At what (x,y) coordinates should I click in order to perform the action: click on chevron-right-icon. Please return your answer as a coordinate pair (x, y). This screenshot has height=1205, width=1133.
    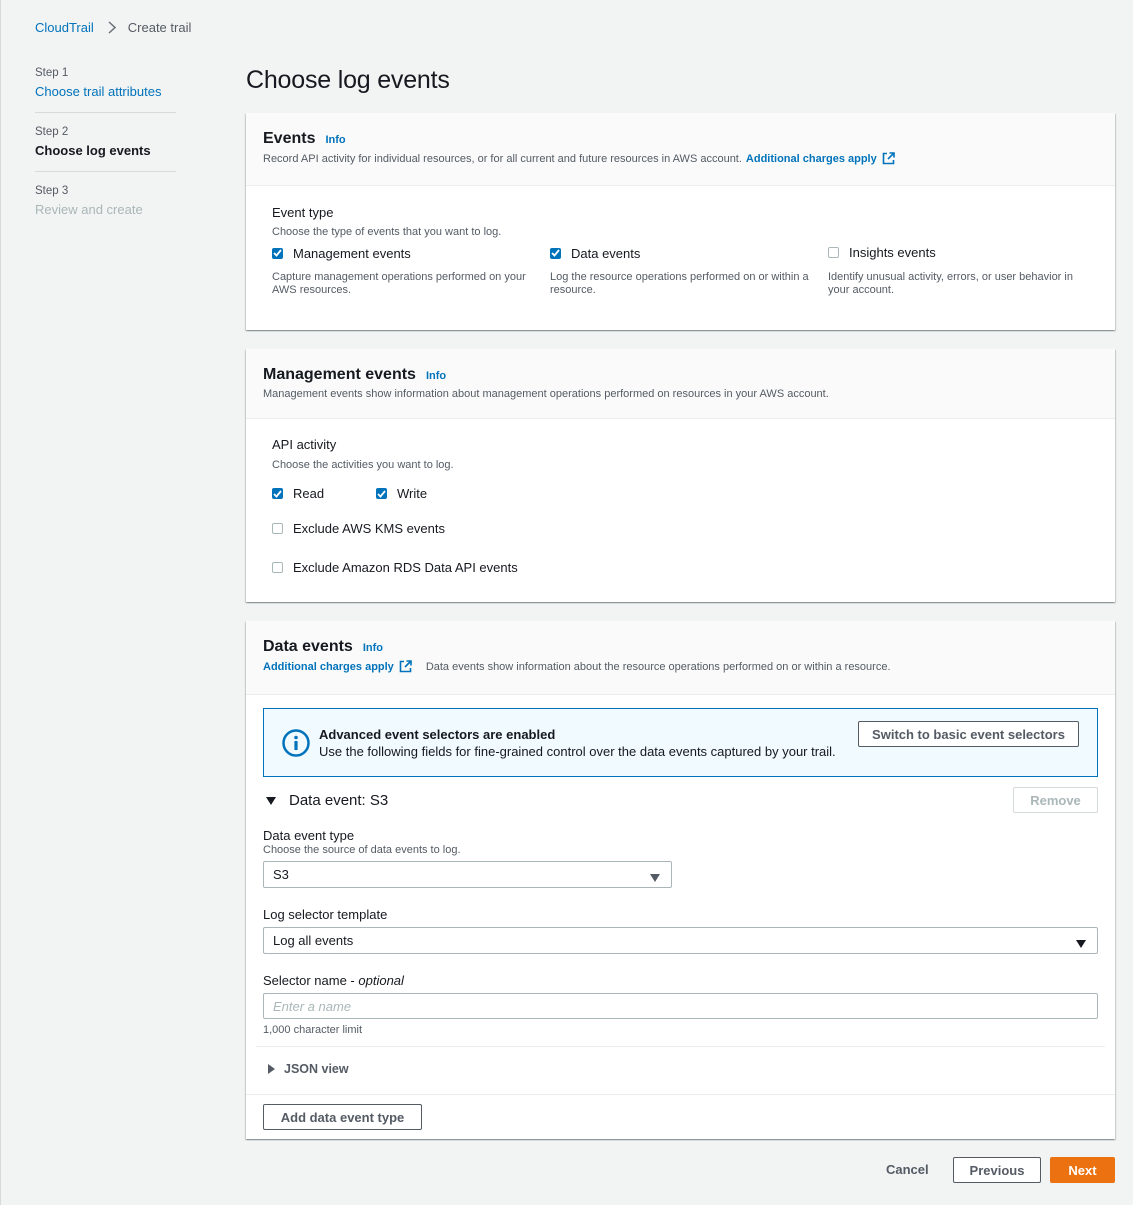
    Looking at the image, I should click on (112, 27).